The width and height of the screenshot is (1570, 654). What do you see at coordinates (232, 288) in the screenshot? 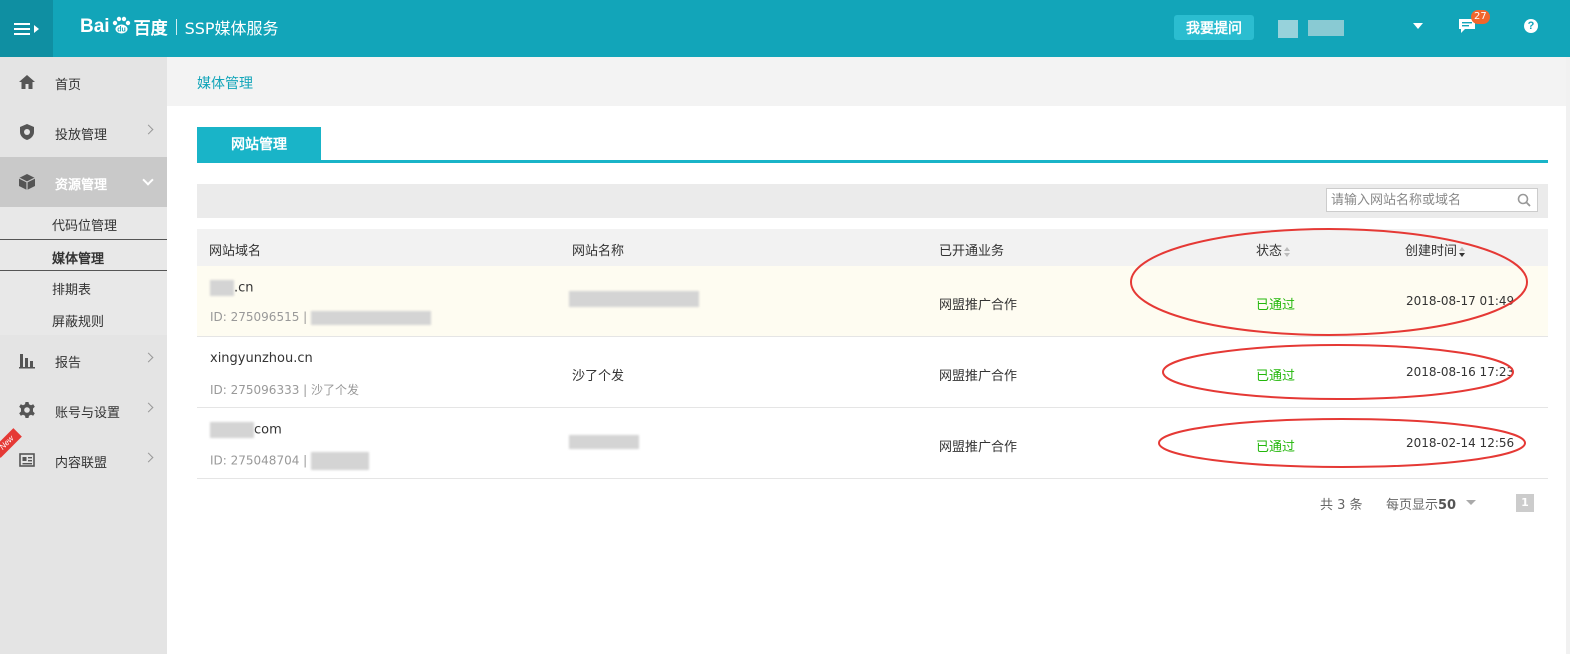
I see `domain-cell: .cn` at bounding box center [232, 288].